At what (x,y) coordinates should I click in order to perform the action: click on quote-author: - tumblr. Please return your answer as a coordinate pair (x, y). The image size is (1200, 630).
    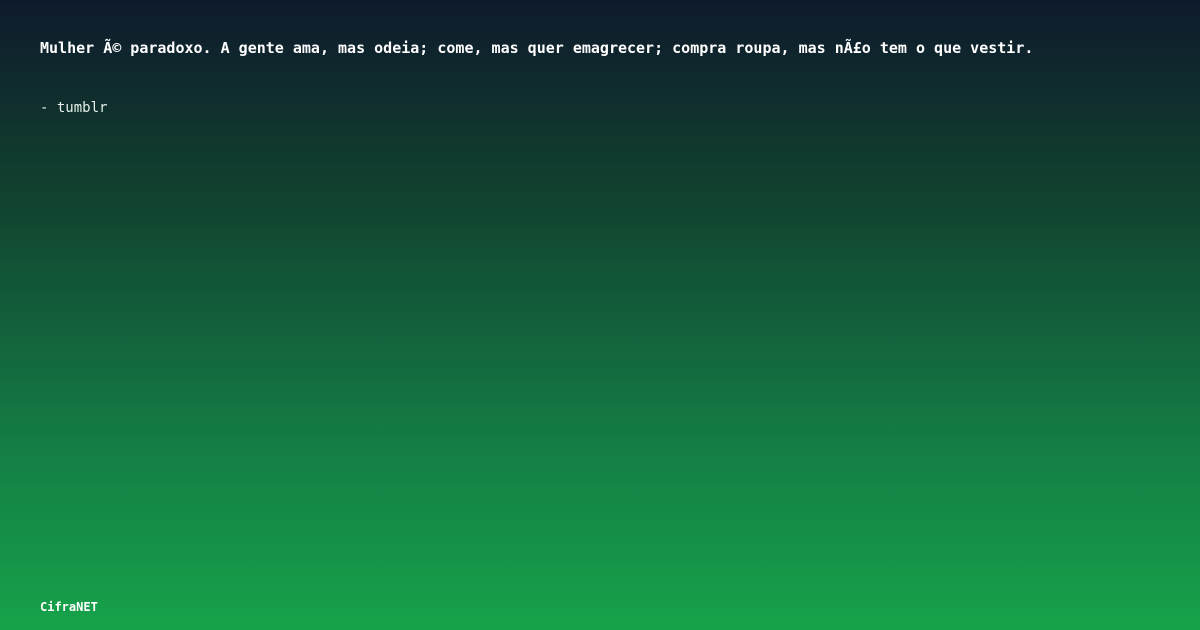
    Looking at the image, I should click on (74, 108).